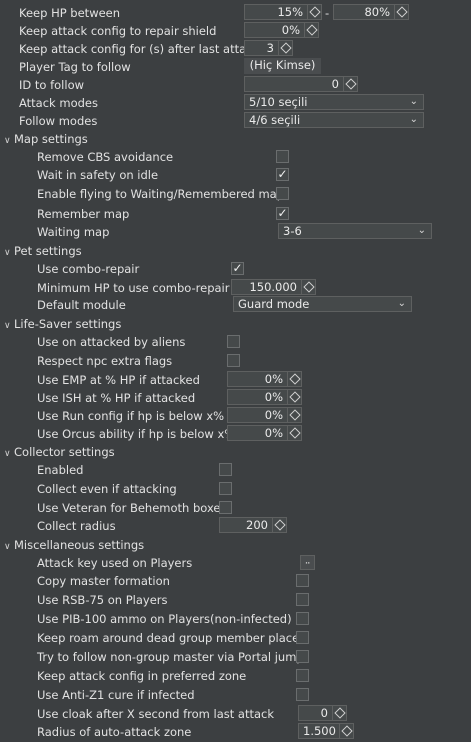 This screenshot has width=471, height=742. I want to click on row-run: Use Run config if hp is below x% 0%, so click(235, 416).